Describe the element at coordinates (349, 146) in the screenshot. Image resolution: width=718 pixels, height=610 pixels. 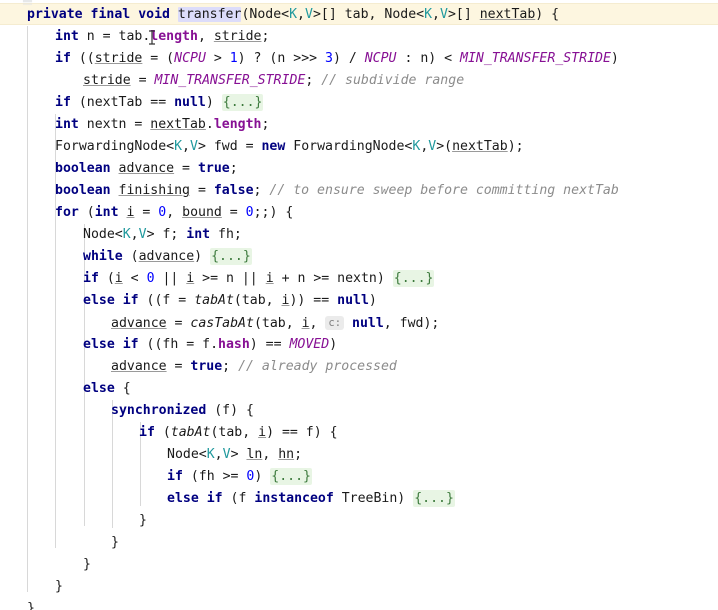
I see `code-token: ForwardingNode<` at that location.